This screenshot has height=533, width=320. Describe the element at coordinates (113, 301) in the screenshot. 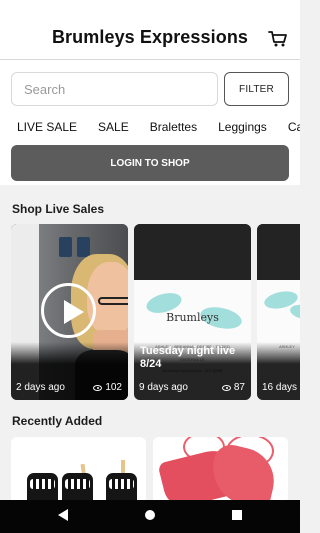

I see `glasses-image` at that location.